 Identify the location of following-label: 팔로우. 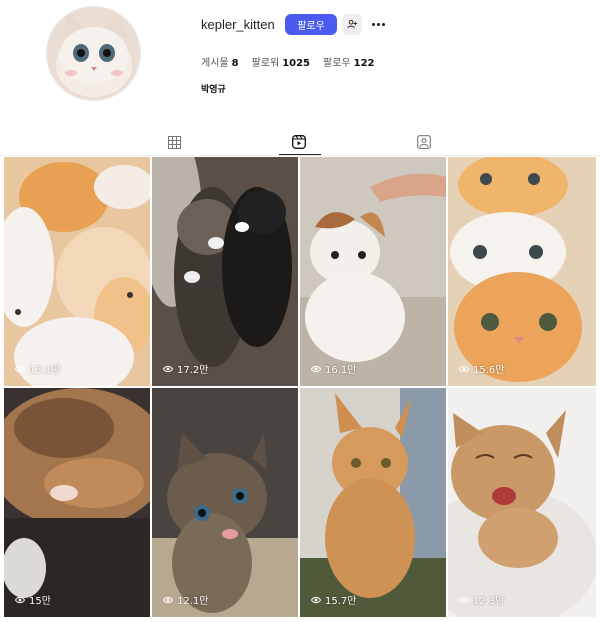
(337, 63).